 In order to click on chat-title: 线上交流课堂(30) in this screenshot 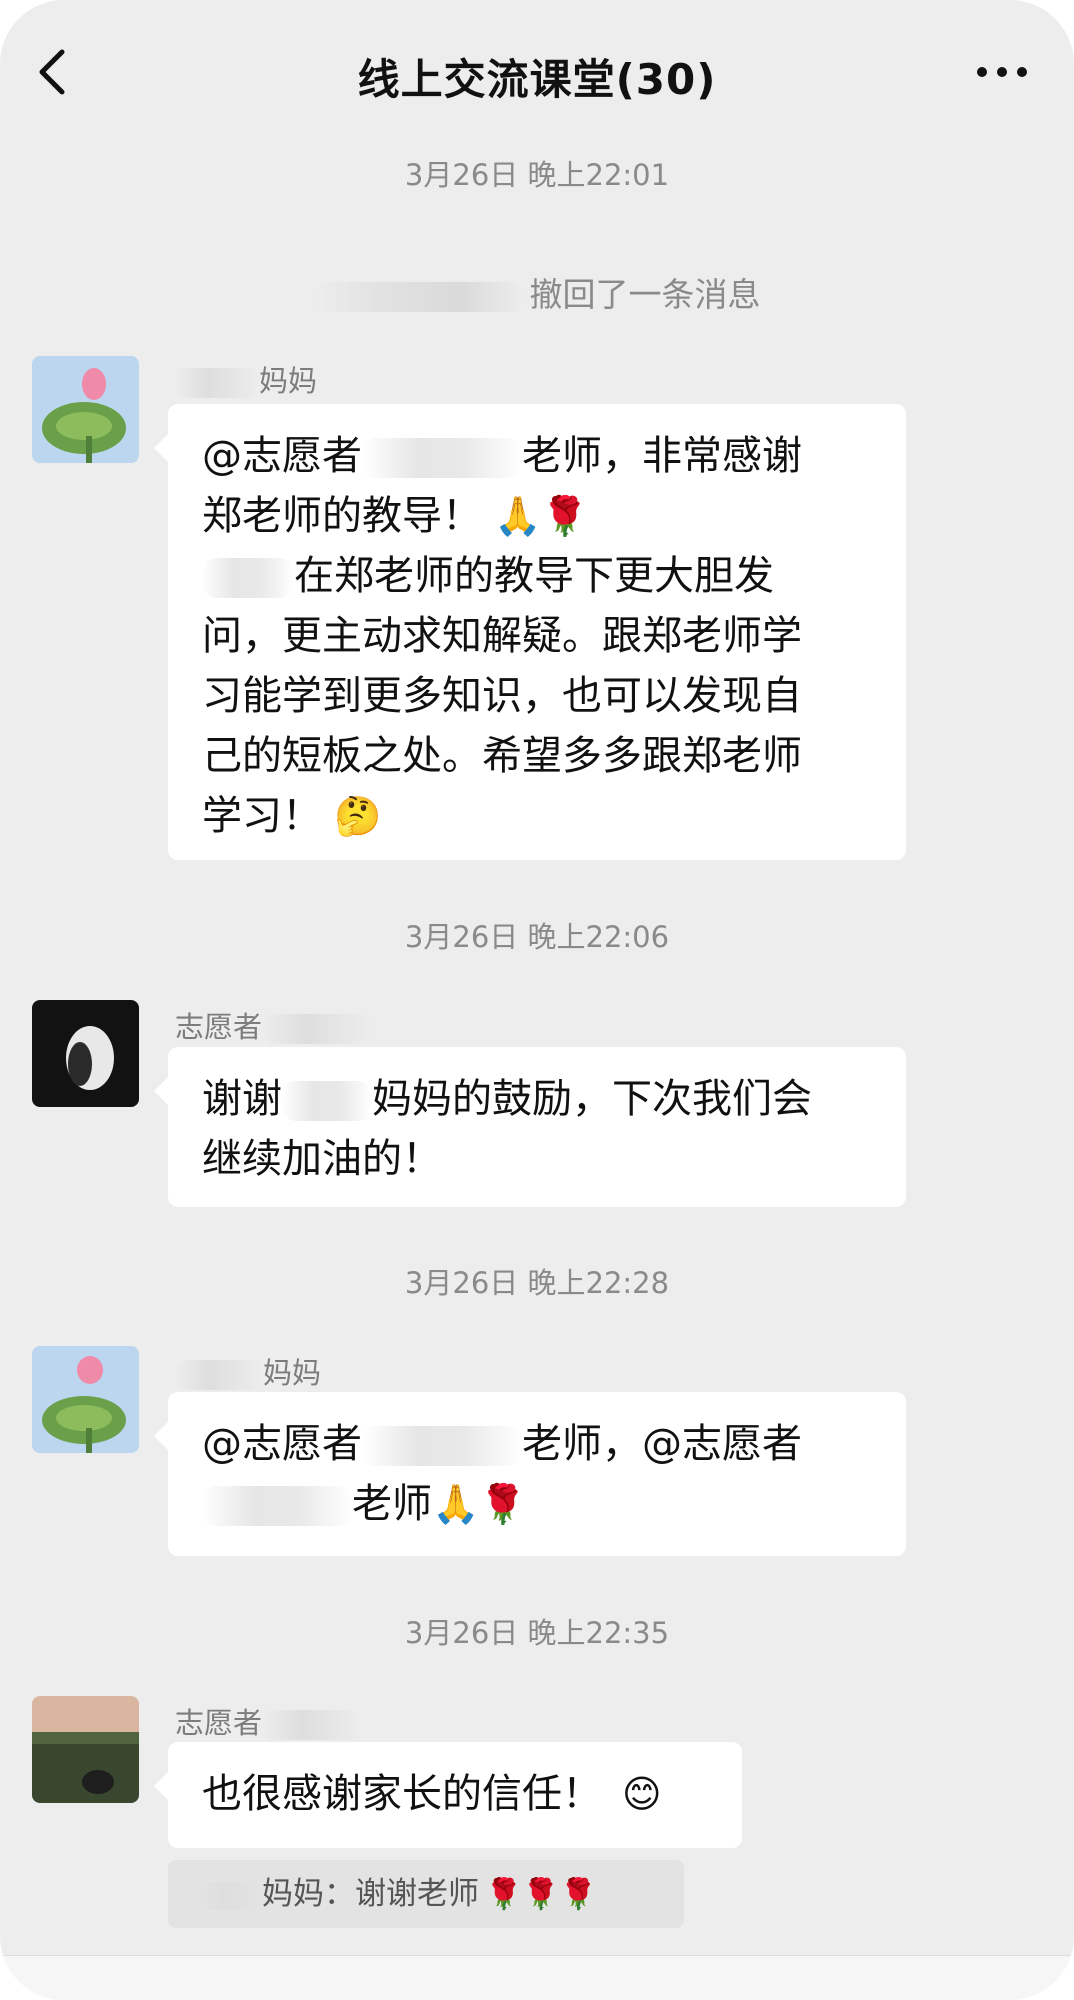, I will do `click(537, 79)`.